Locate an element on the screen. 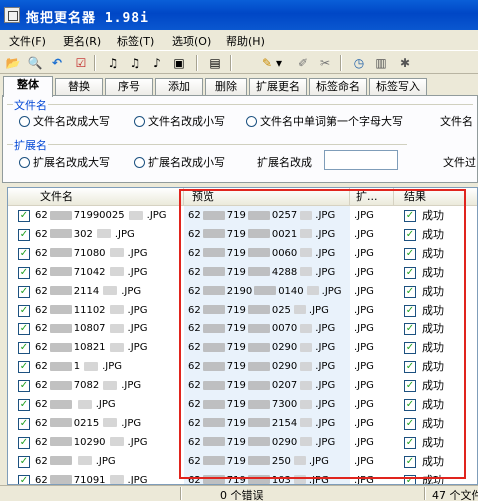  preview-cell: 62 719 2154 .JPG is located at coordinates (262, 423).